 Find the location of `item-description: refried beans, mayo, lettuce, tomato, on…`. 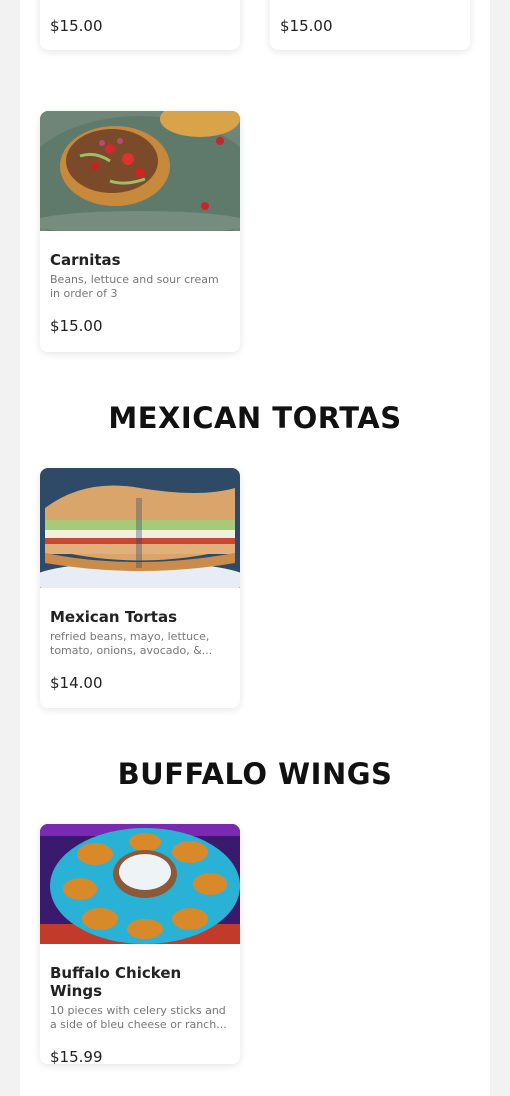

item-description: refried beans, mayo, lettuce, tomato, on… is located at coordinates (131, 643).